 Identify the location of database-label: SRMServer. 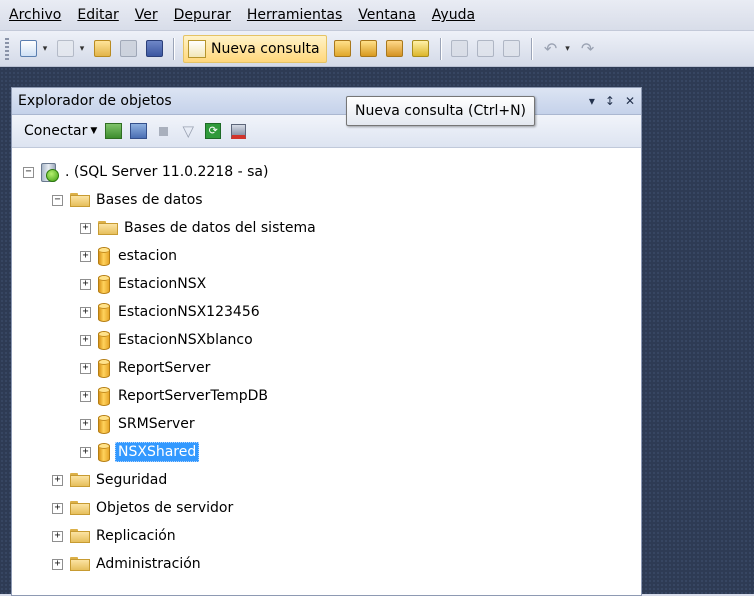
(156, 424).